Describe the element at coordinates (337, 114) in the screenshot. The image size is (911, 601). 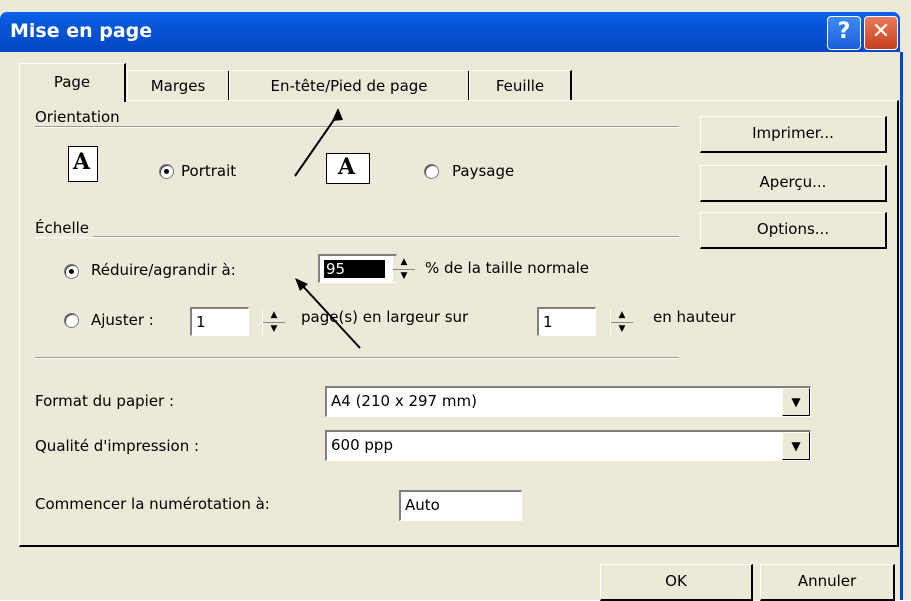
I see `arrowhead-icon` at that location.